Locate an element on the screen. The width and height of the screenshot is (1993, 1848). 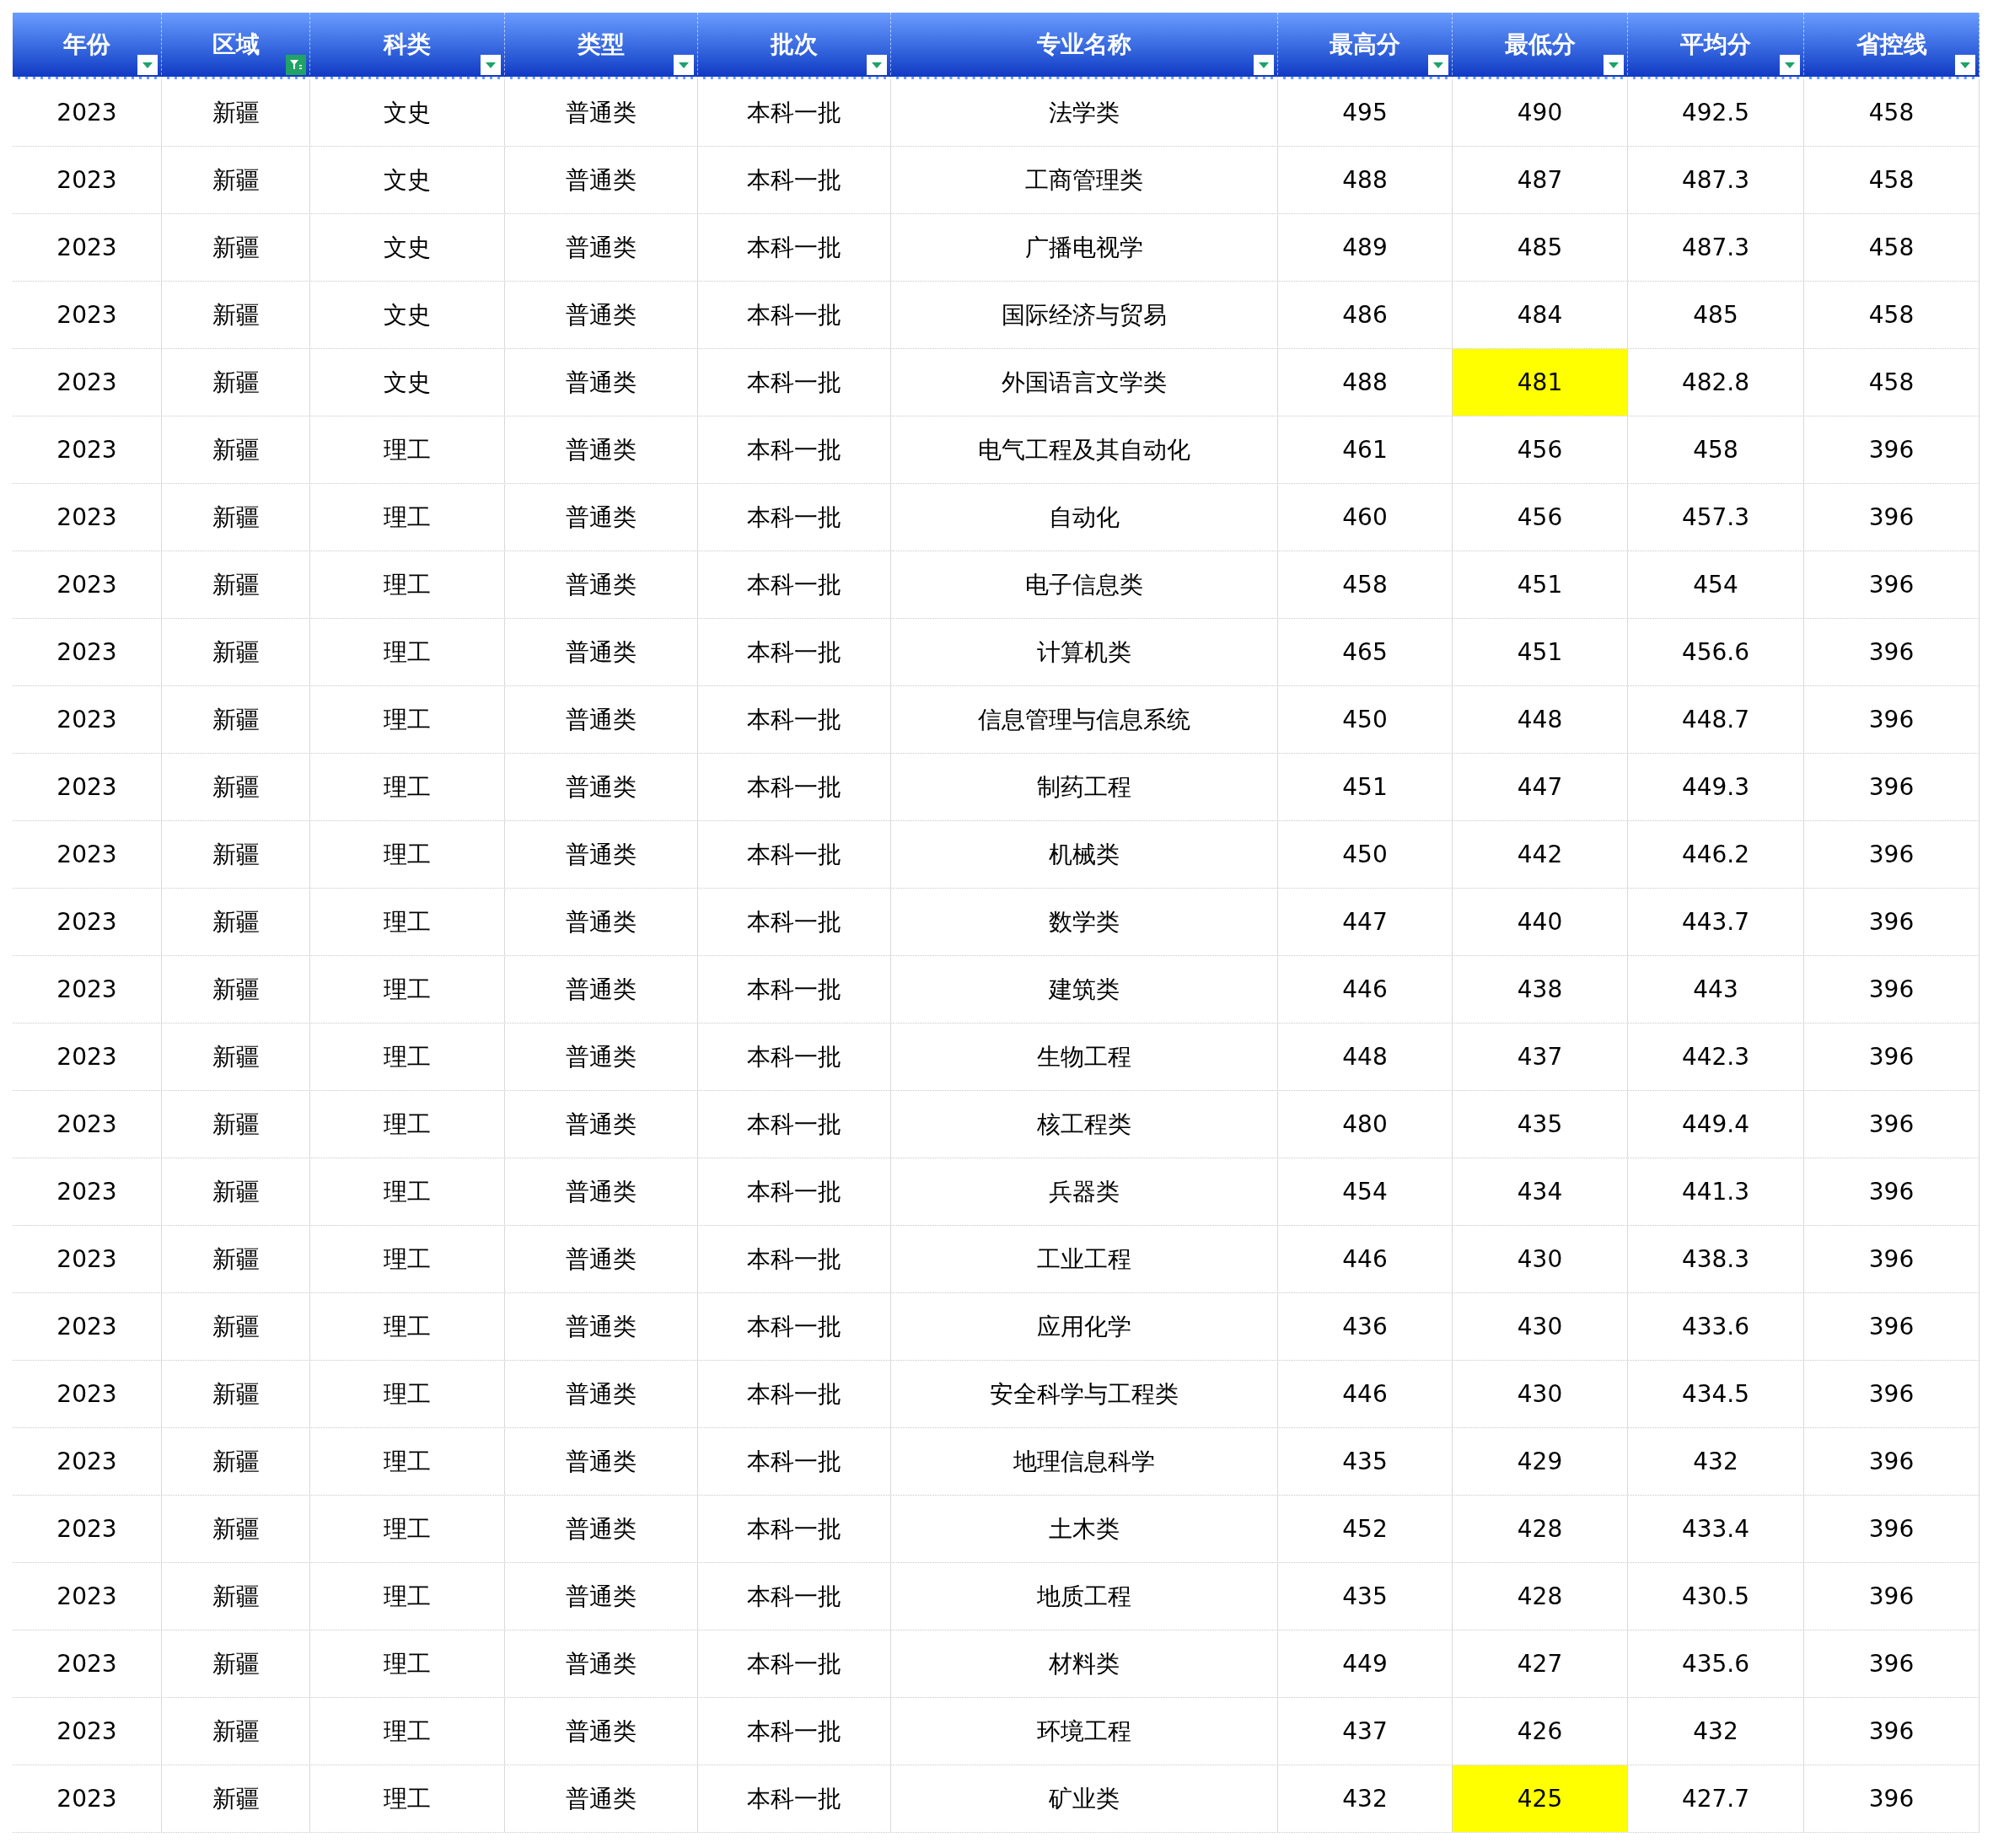
column-header-label: 类型 is located at coordinates (601, 45).